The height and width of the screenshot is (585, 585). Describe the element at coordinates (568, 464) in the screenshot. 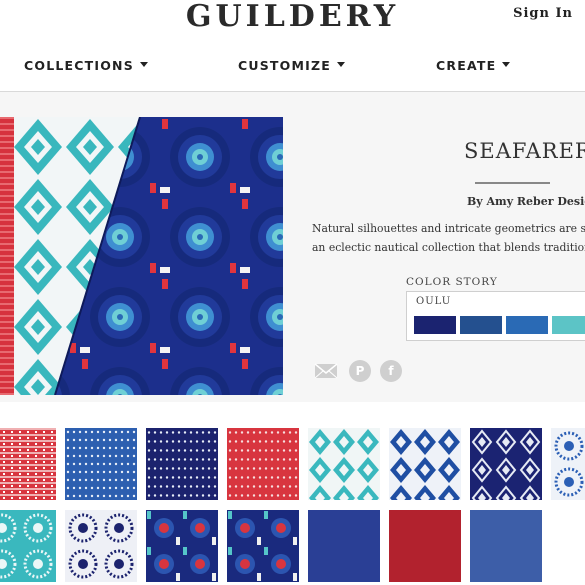

I see `product-tile-blue-medallion` at that location.